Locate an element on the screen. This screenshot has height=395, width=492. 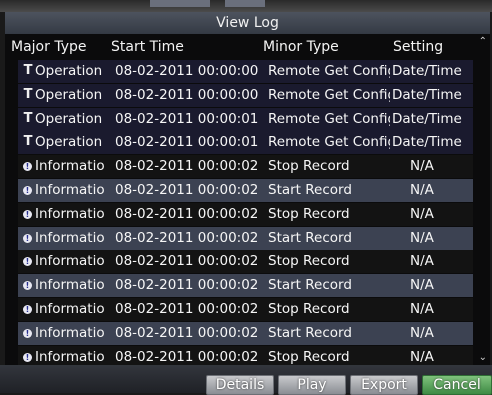
column-major-type: Major Type is located at coordinates (48, 47).